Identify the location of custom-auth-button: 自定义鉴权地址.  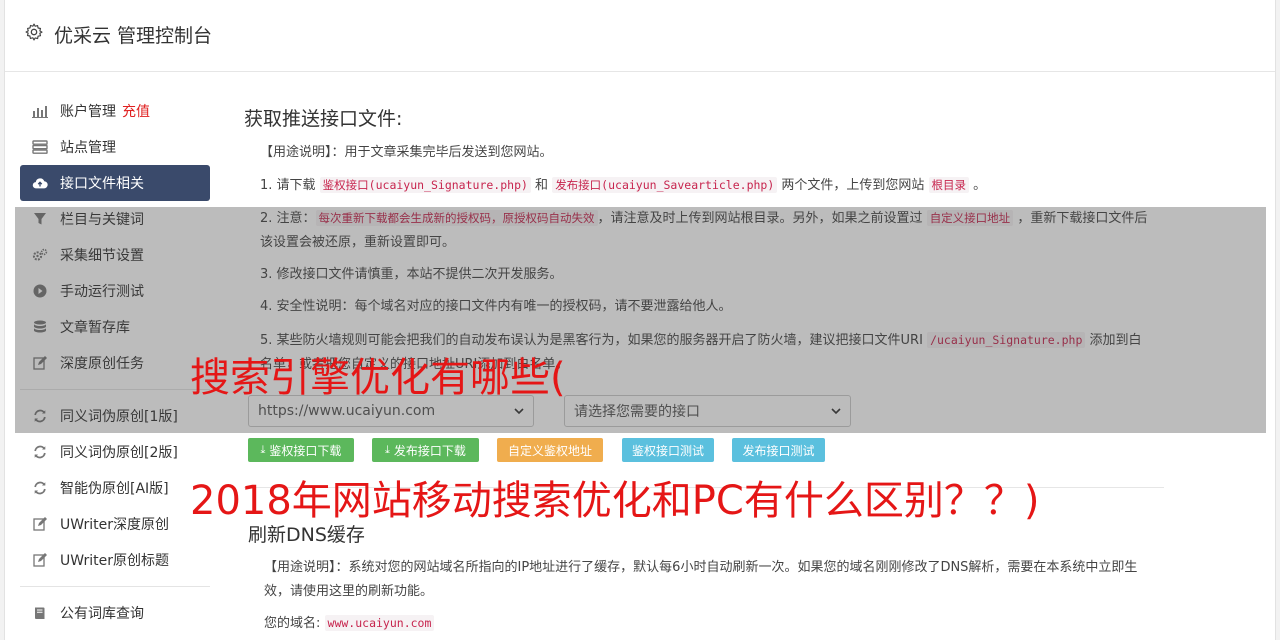
(550, 450).